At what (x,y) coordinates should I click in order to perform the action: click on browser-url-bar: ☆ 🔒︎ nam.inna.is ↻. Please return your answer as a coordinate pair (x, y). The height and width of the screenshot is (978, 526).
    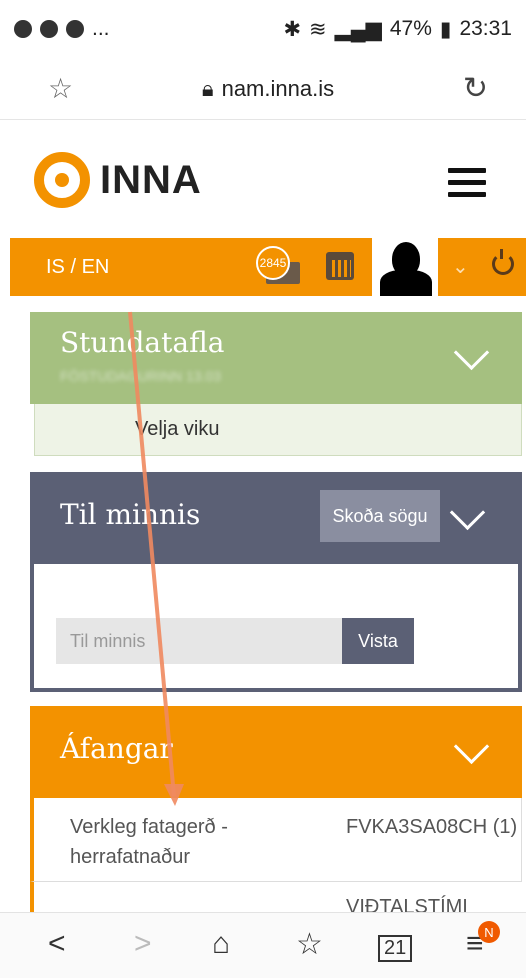
    Looking at the image, I should click on (263, 89).